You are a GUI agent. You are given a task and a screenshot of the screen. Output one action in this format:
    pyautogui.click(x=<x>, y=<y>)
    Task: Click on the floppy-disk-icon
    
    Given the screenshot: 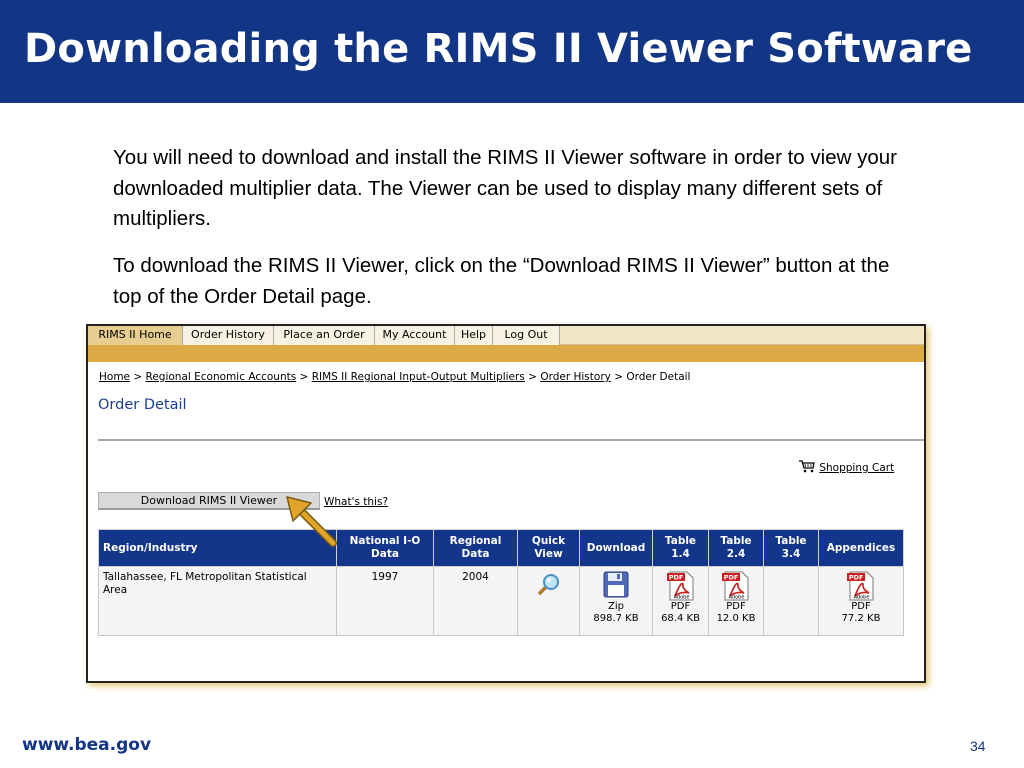 What is the action you would take?
    pyautogui.click(x=616, y=584)
    